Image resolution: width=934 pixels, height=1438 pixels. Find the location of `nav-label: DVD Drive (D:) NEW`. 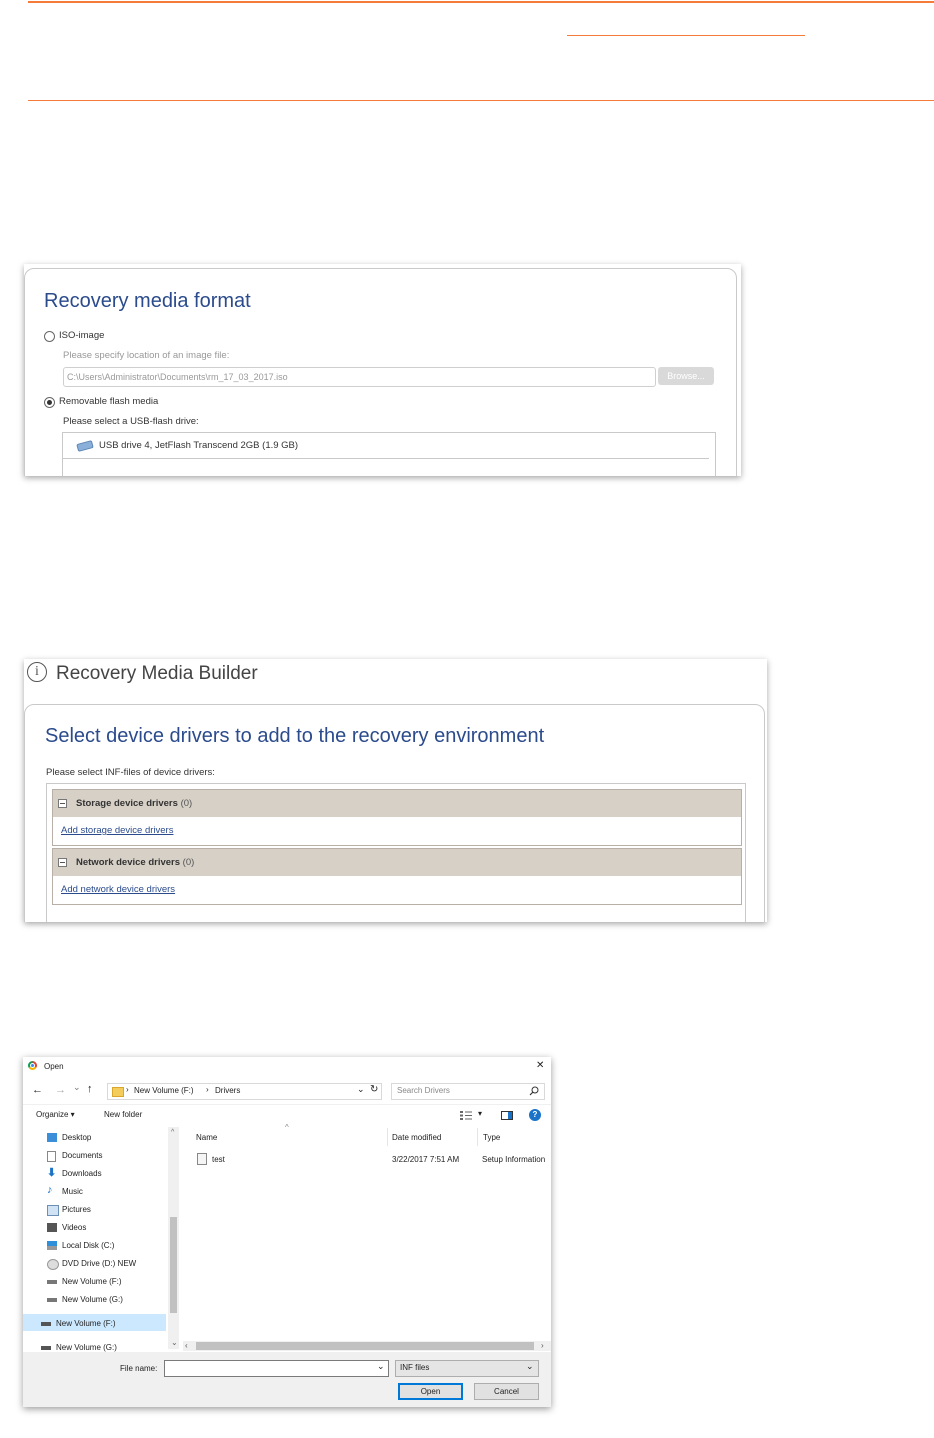

nav-label: DVD Drive (D:) NEW is located at coordinates (99, 1263).